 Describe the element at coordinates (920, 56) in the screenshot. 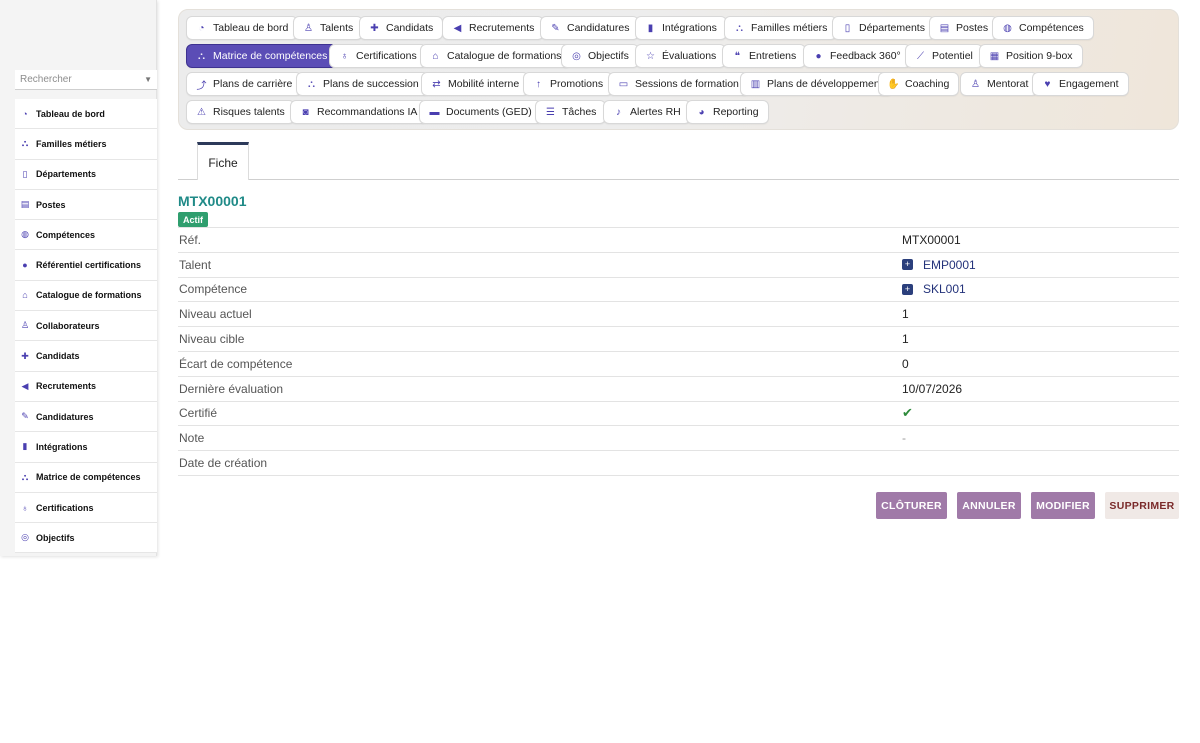

I see `chart-line-icon: ⟋` at that location.